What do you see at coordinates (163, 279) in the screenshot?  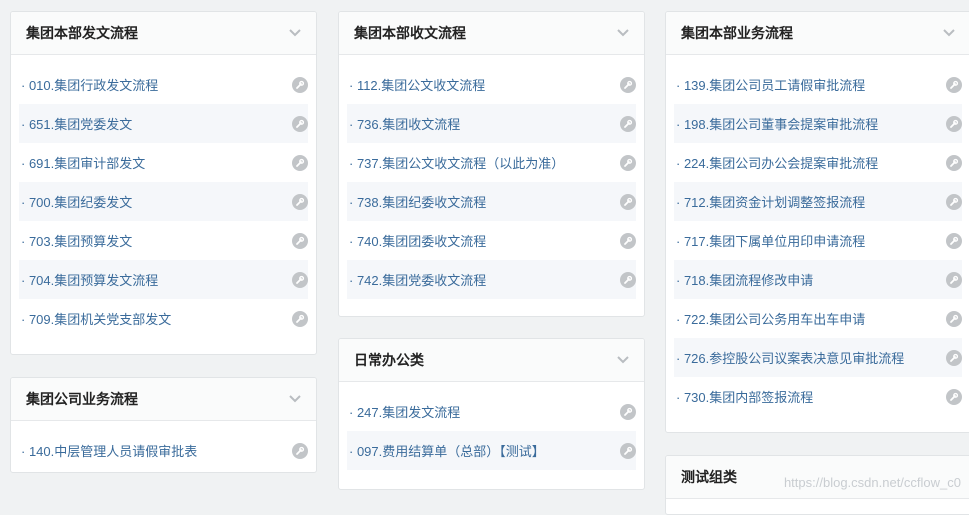 I see `flow-item: · 704.集团预算发文流程` at bounding box center [163, 279].